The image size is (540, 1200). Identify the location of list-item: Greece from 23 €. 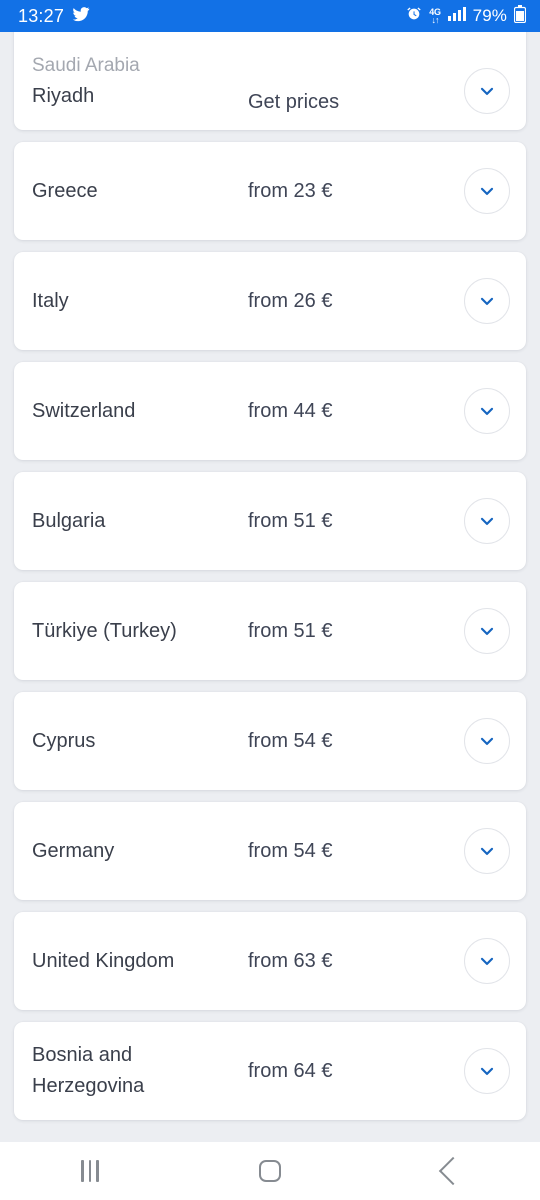
(270, 191).